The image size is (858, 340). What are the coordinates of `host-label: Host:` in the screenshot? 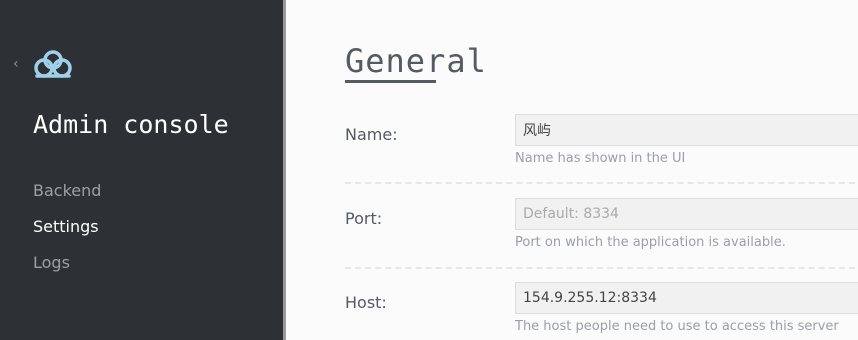 It's located at (366, 302).